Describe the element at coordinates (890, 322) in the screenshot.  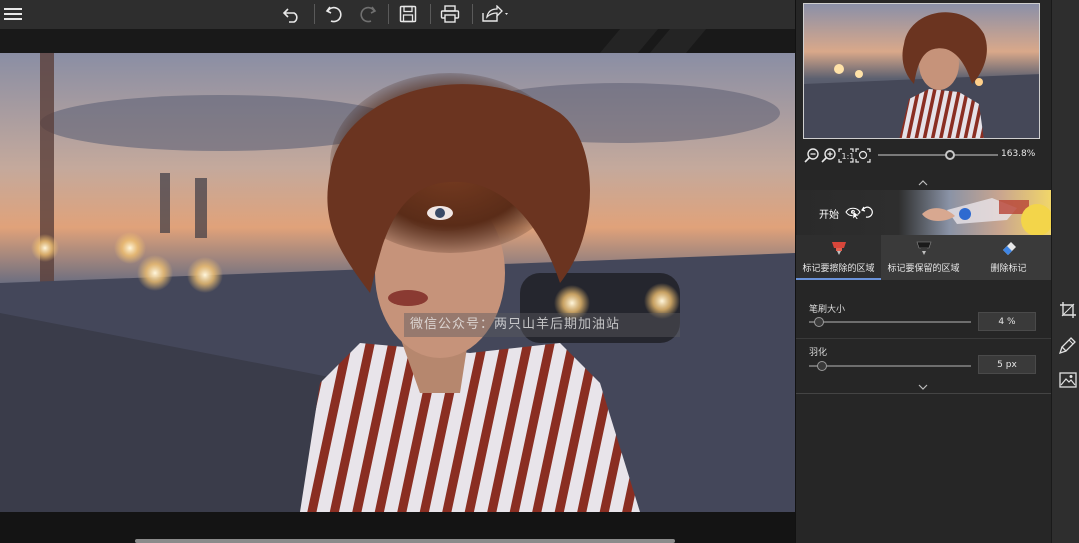
I see `brush-size-slider` at that location.